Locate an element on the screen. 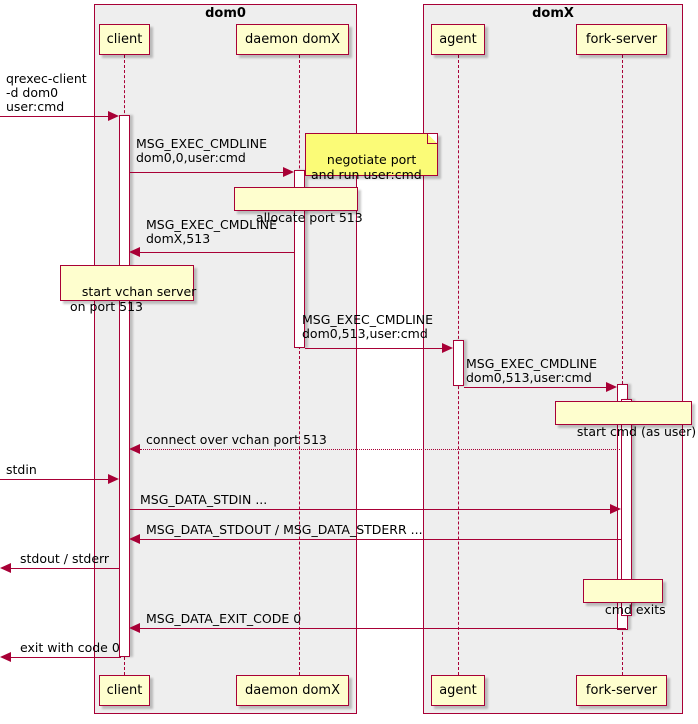 The width and height of the screenshot is (698, 724). participant-client-bottom: client is located at coordinates (124, 690).